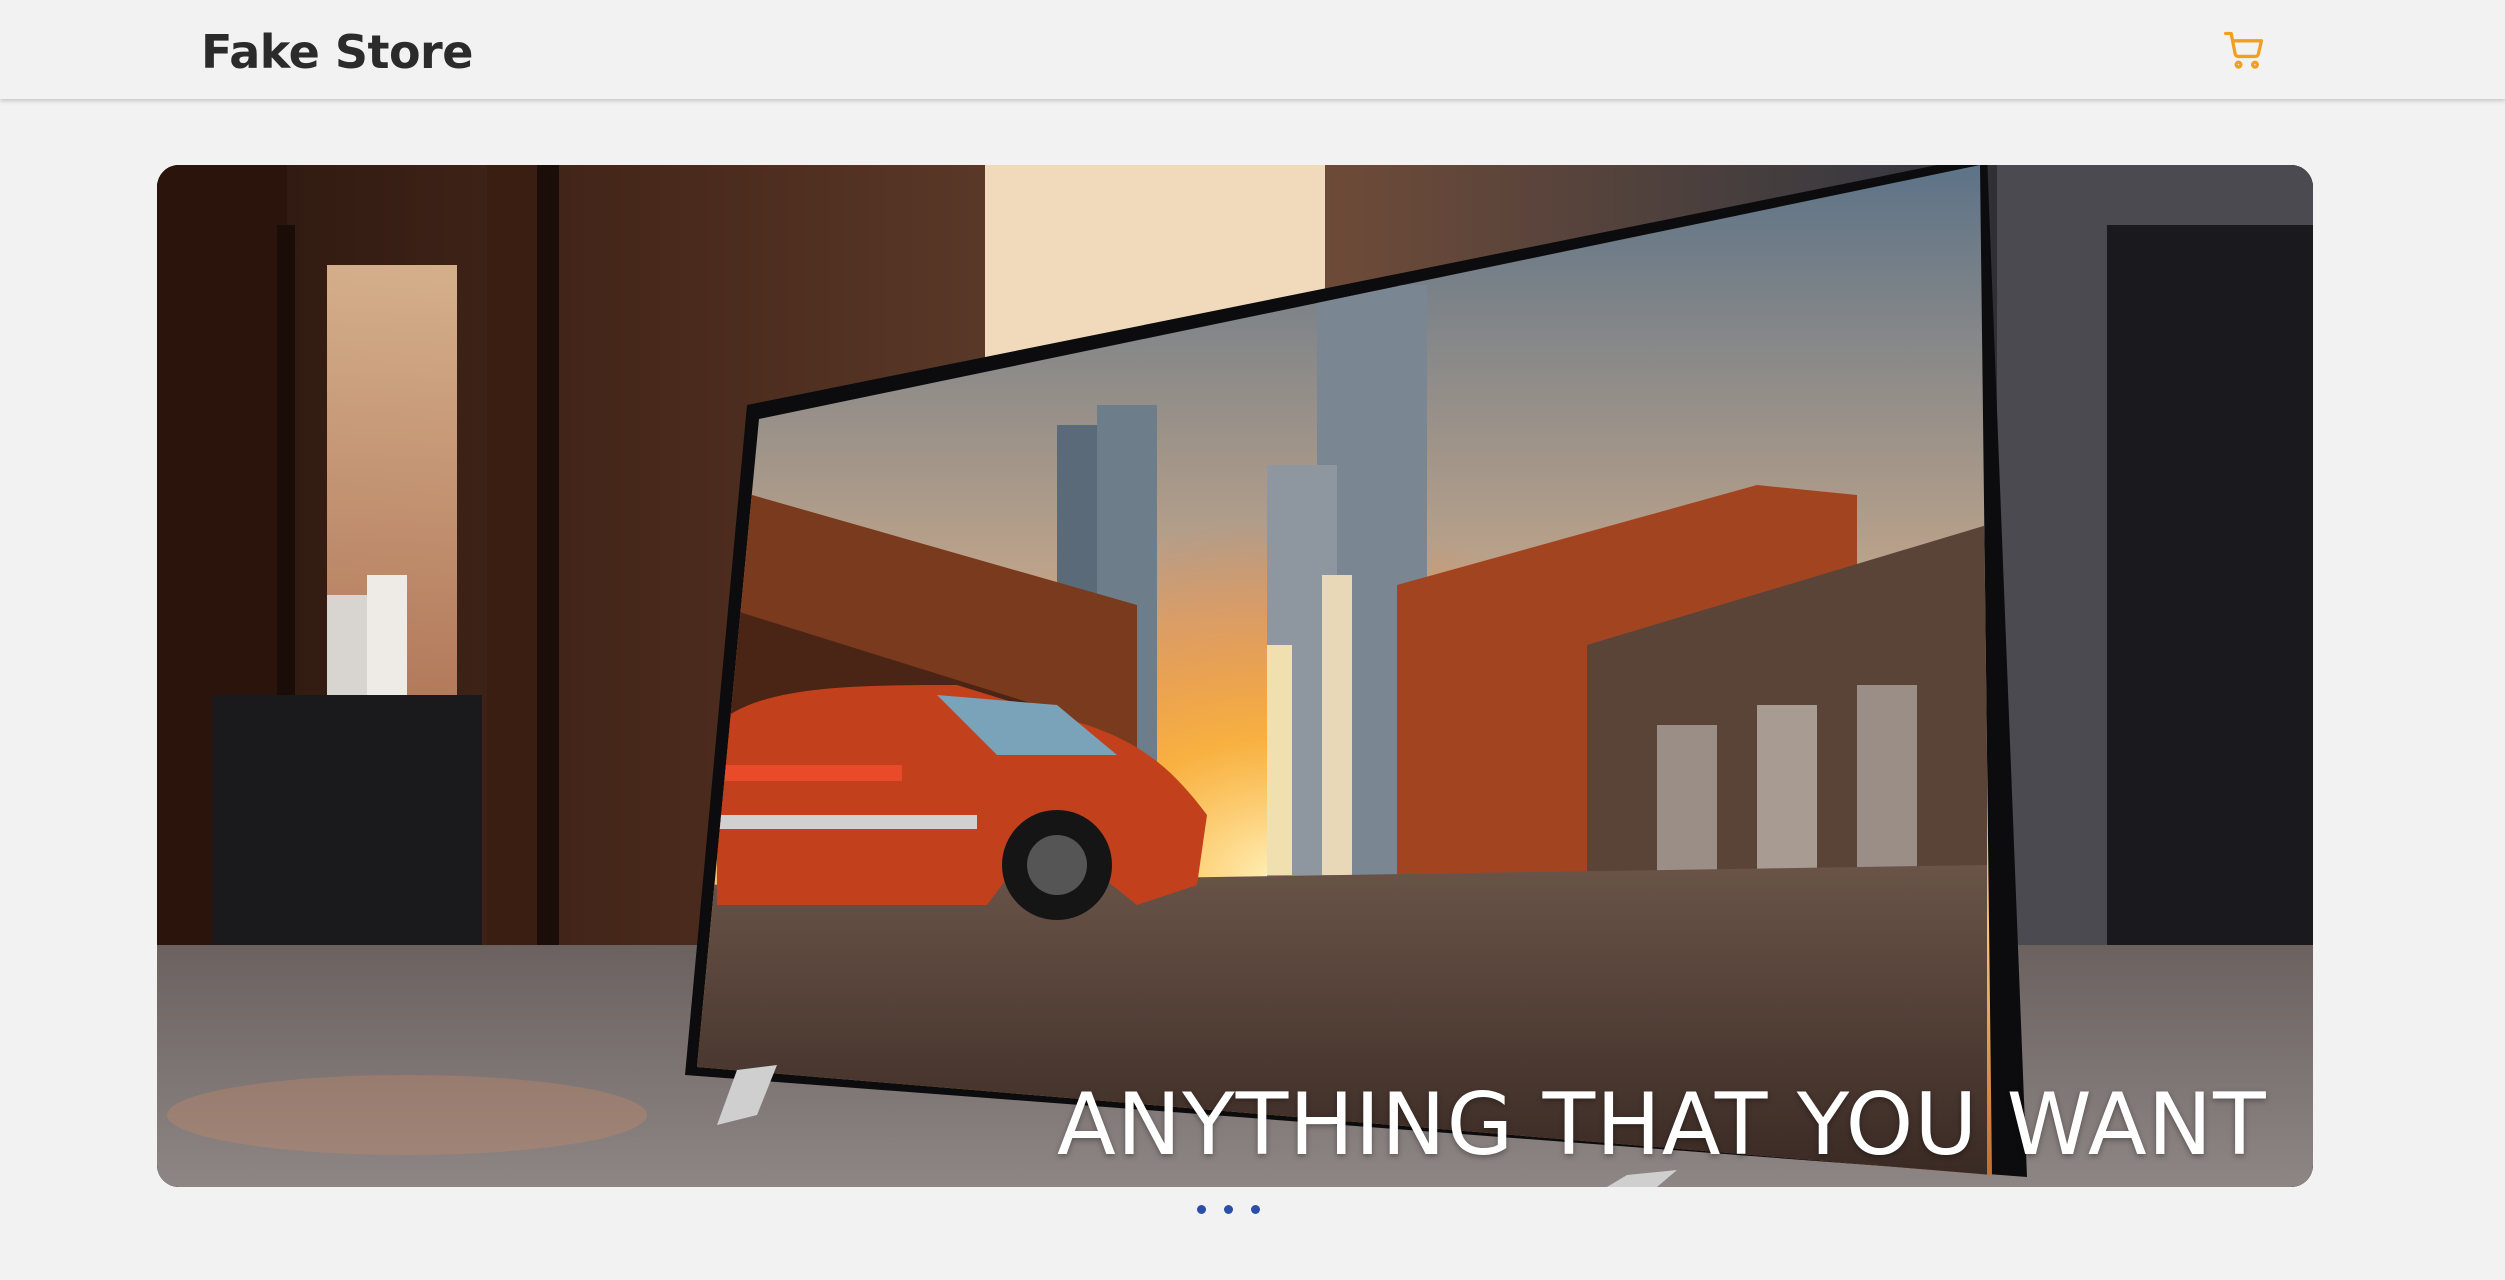 The width and height of the screenshot is (2505, 1280). I want to click on navbar: Fake Store, so click(1252, 49).